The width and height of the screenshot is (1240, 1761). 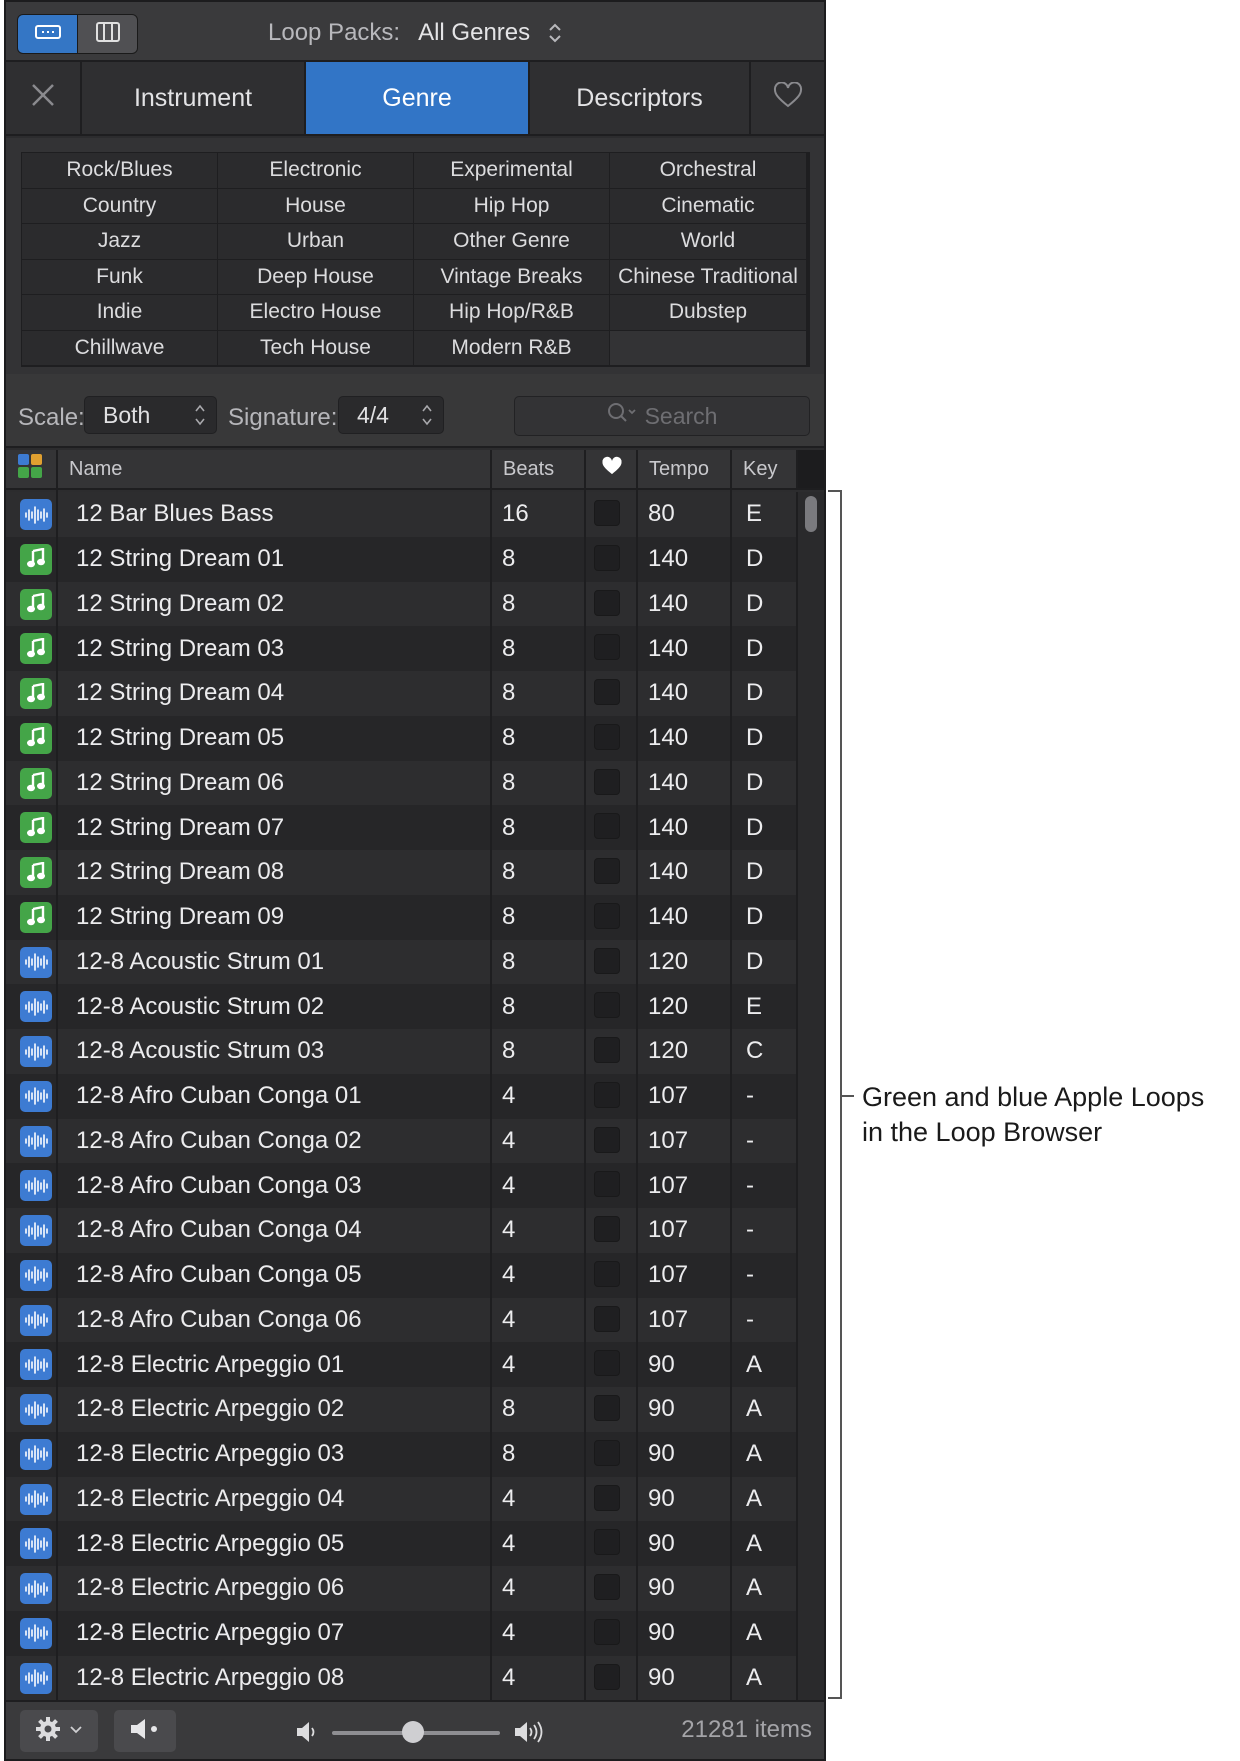 I want to click on action-menu-button, so click(x=59, y=1731).